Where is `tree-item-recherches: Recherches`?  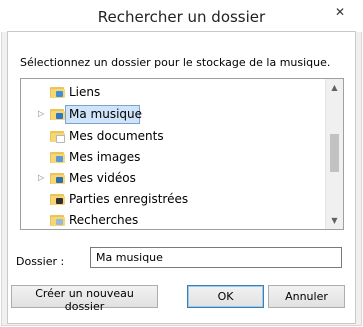 tree-item-recherches: Recherches is located at coordinates (173, 219).